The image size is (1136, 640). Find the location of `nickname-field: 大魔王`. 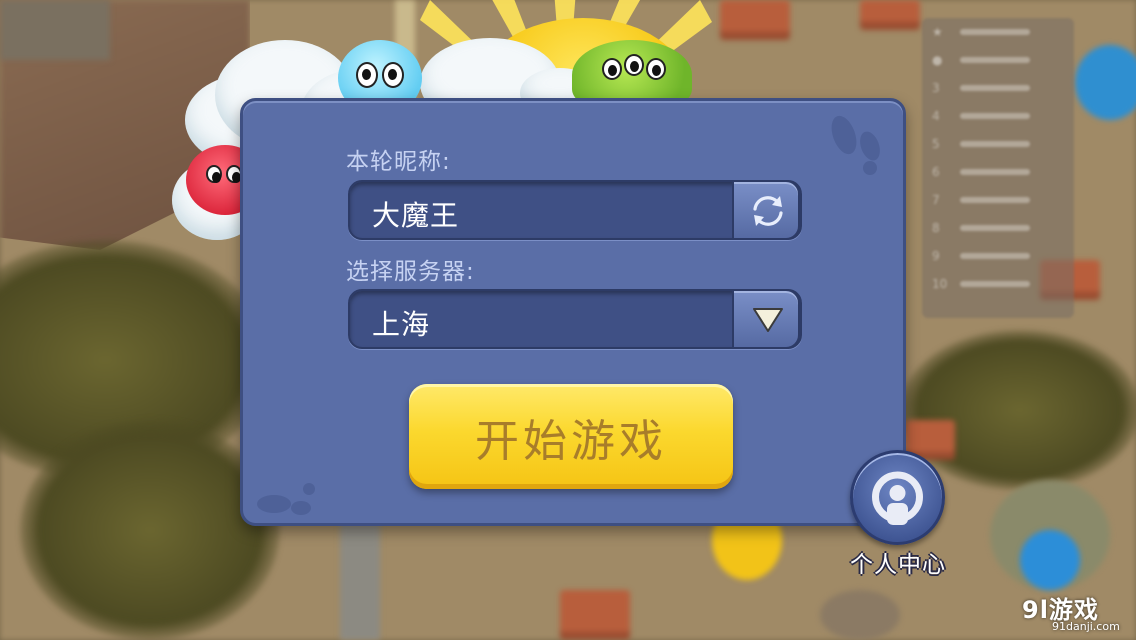

nickname-field: 大魔王 is located at coordinates (575, 210).